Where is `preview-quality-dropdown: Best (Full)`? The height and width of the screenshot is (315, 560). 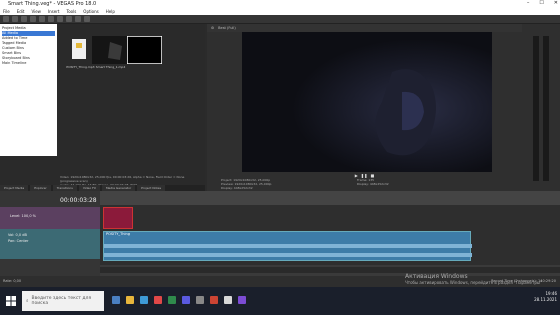
preview-quality-dropdown: Best (Full) is located at coordinates (227, 28).